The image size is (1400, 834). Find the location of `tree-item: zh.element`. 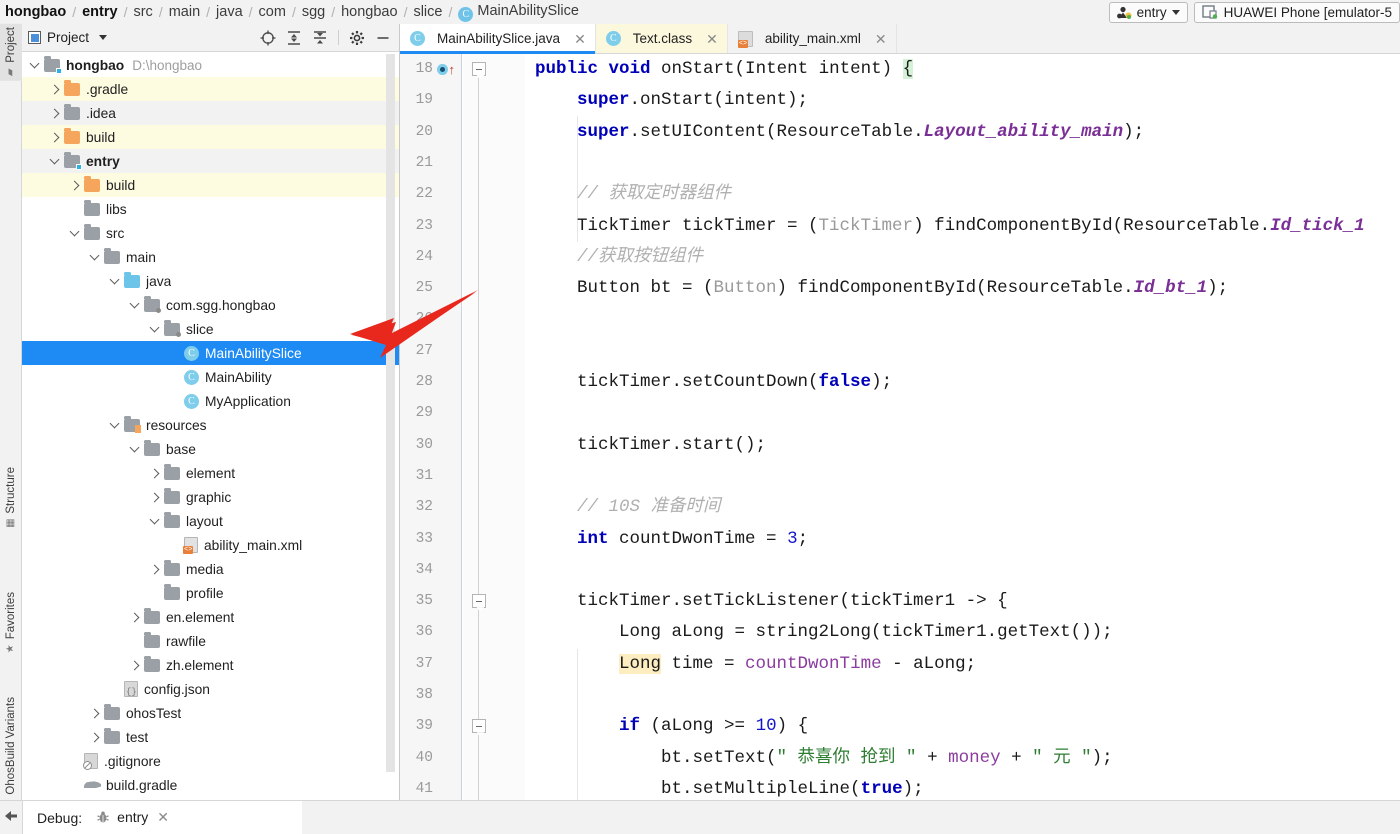

tree-item: zh.element is located at coordinates (210, 665).